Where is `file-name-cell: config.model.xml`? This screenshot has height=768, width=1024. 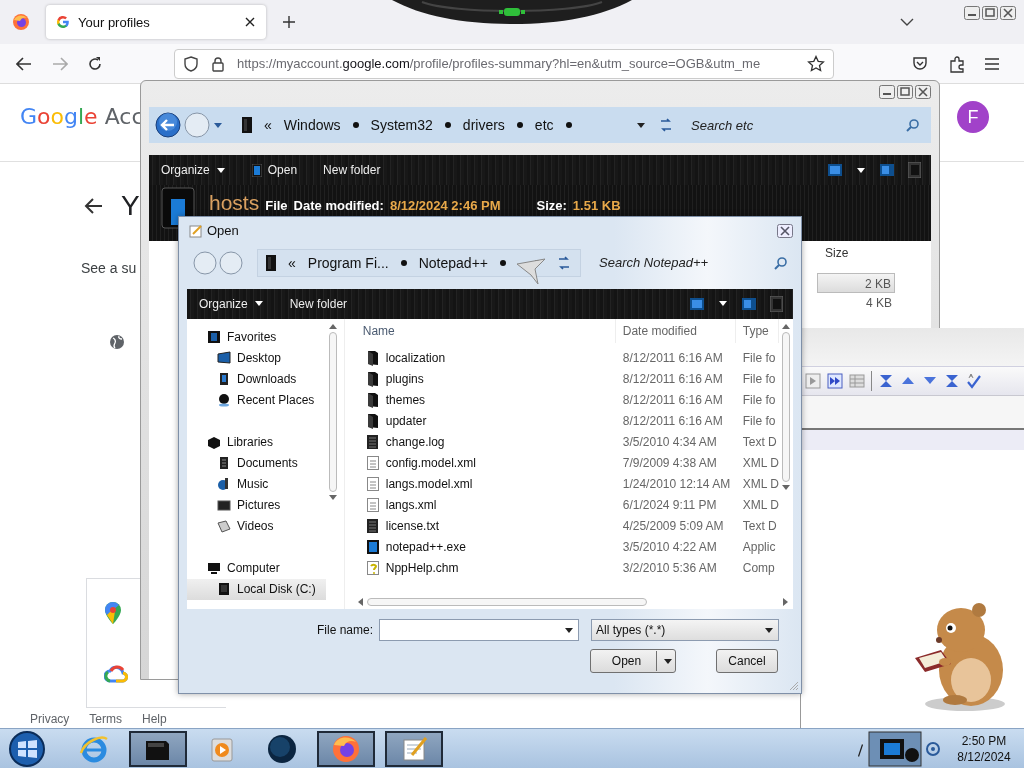
file-name-cell: config.model.xml is located at coordinates (484, 463).